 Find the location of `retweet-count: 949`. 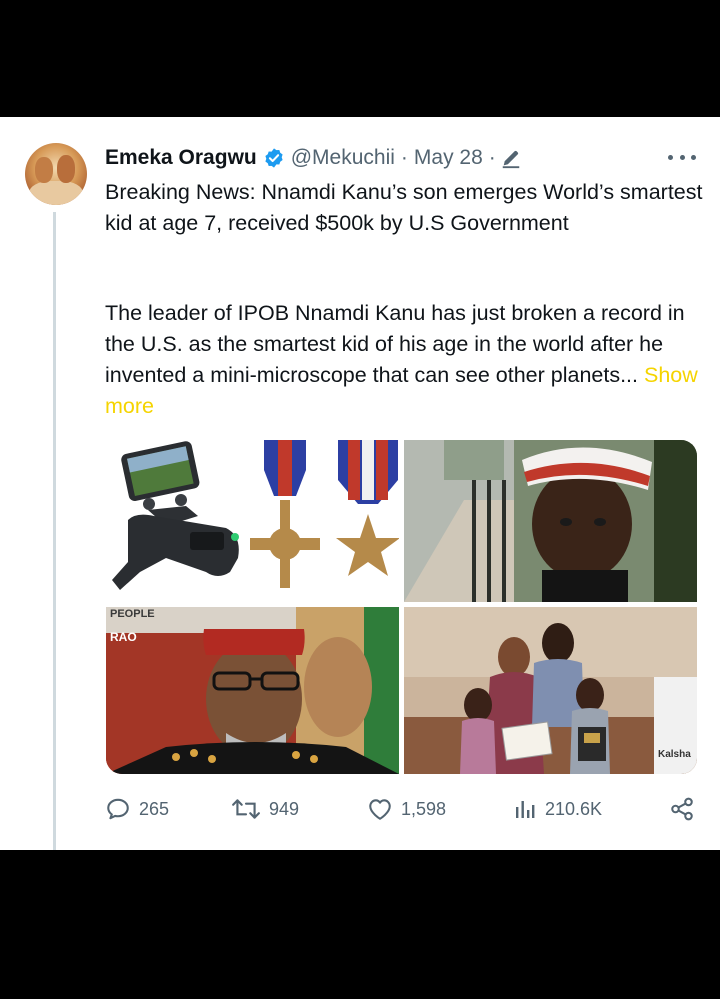

retweet-count: 949 is located at coordinates (284, 808).